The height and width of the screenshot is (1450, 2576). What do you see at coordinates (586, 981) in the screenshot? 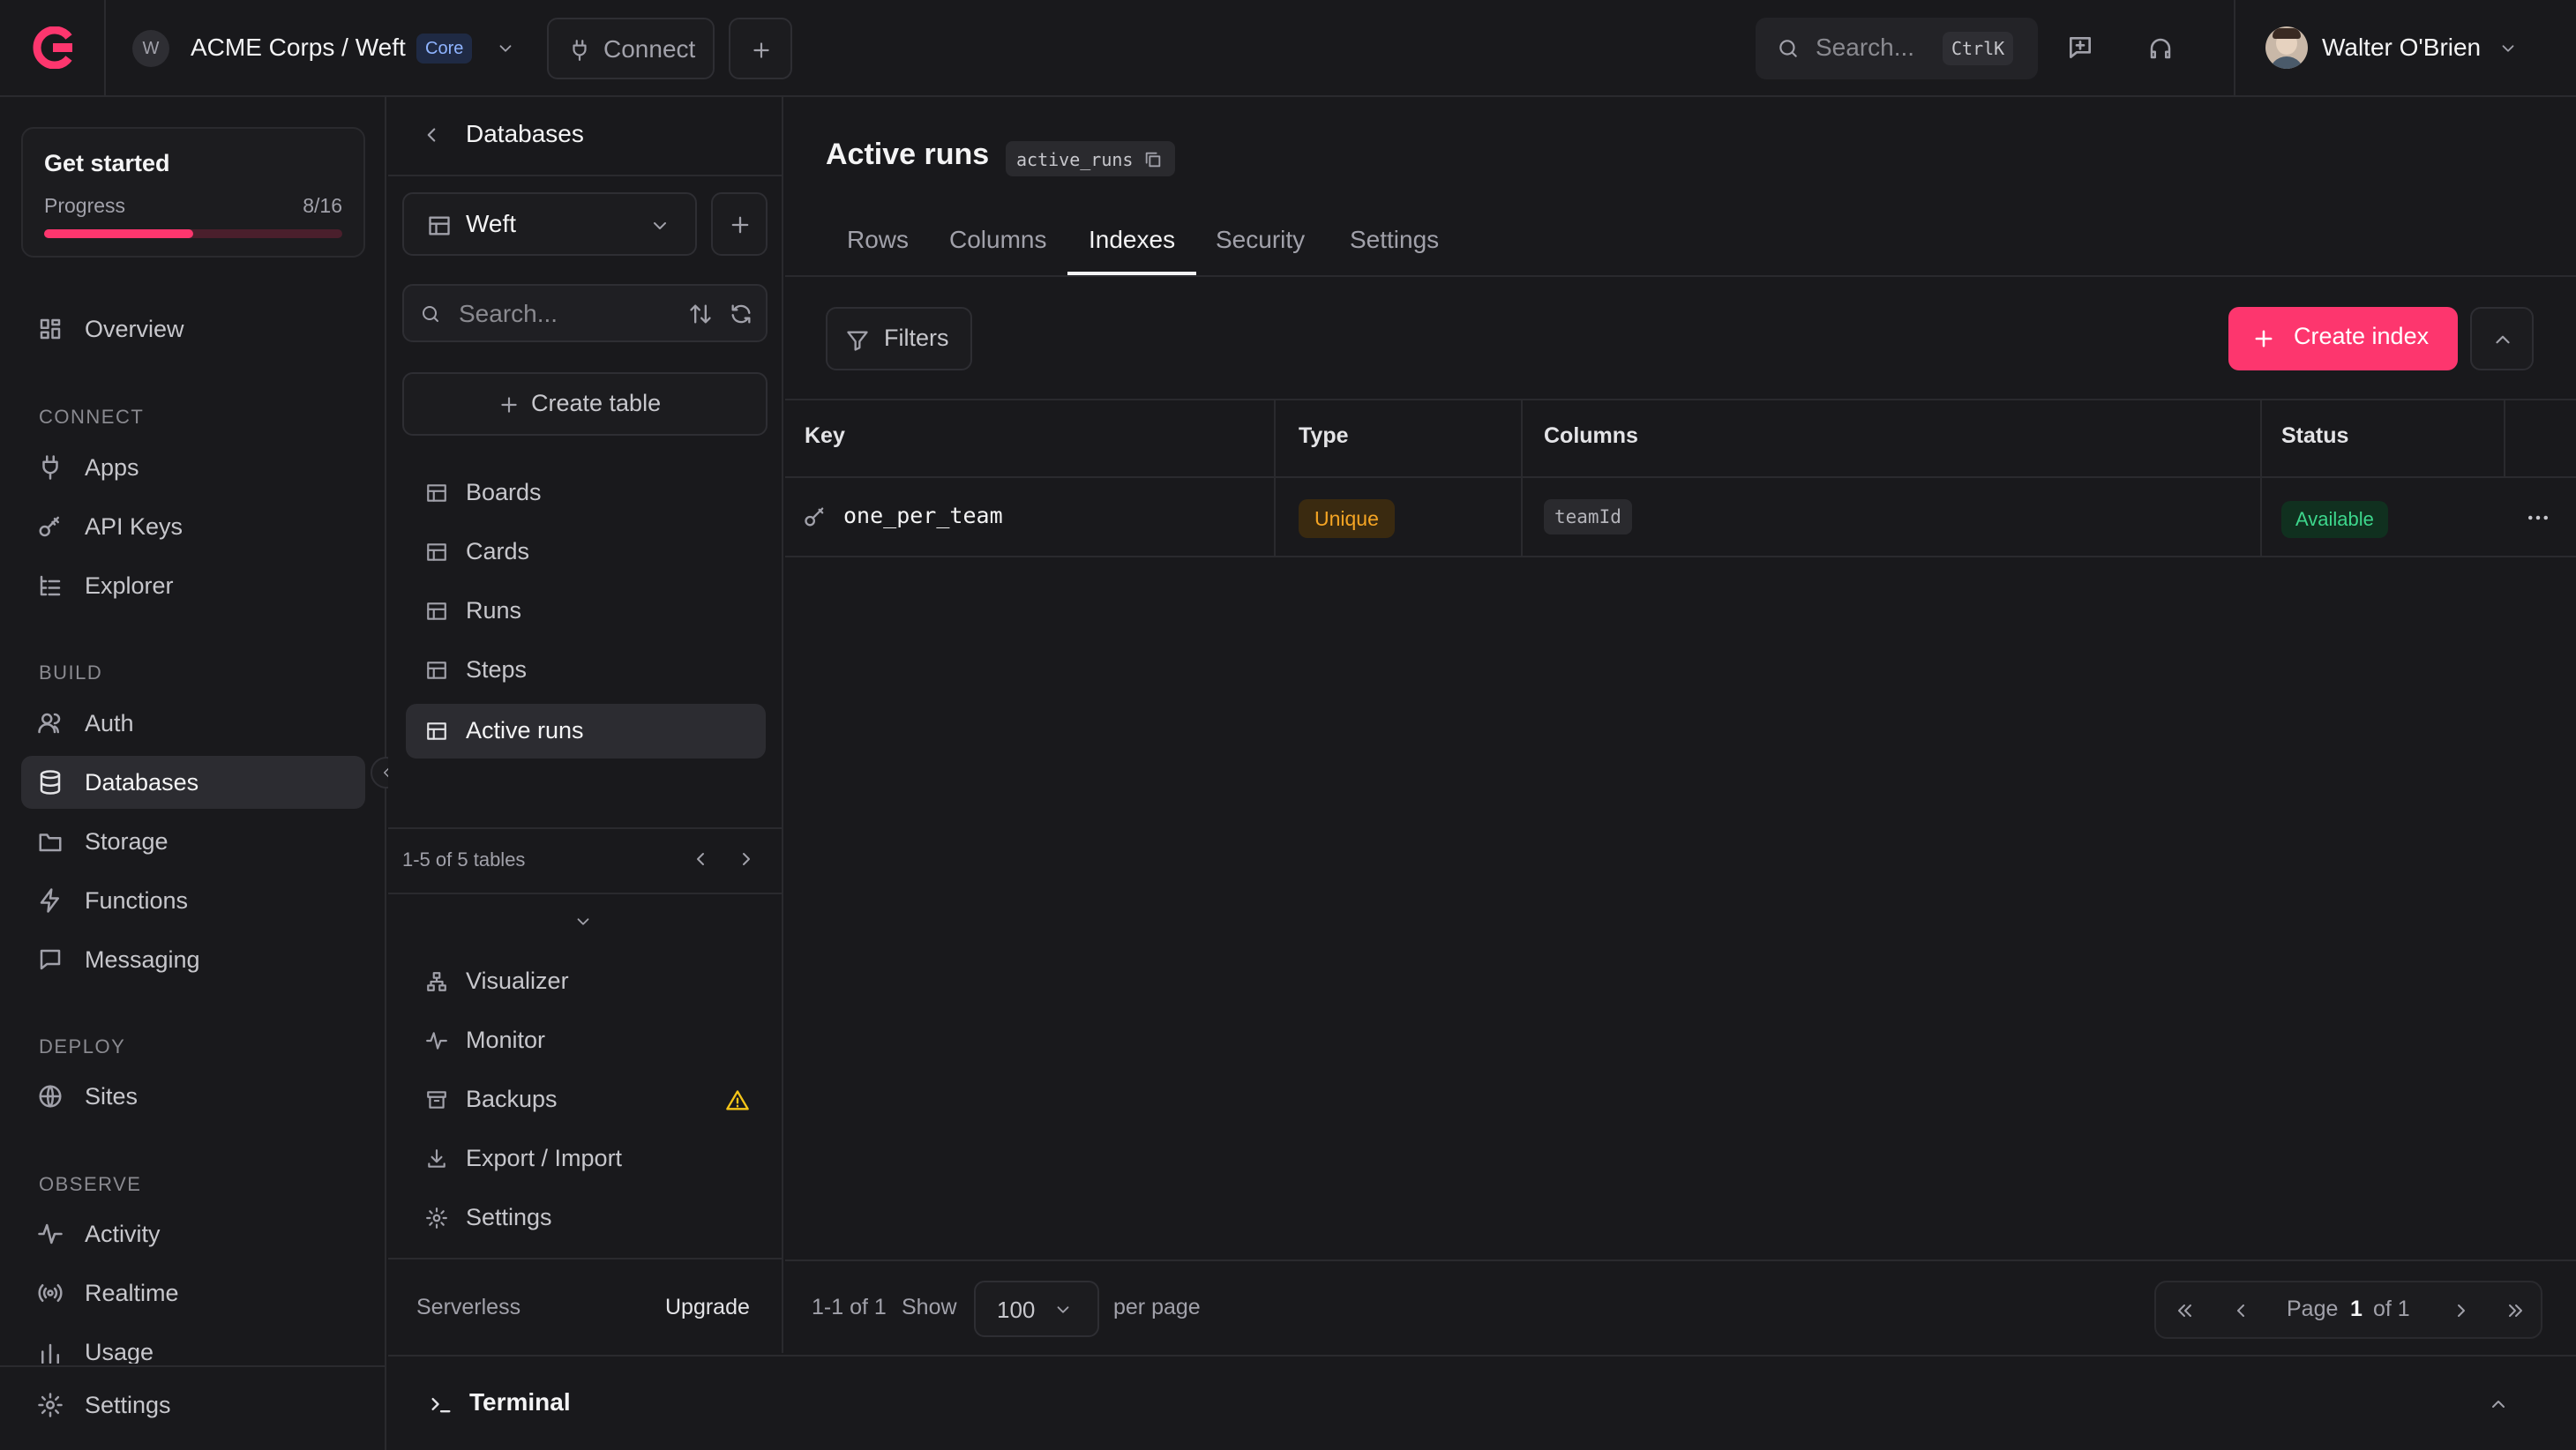
I see `tool-visualizer: Visualizer` at bounding box center [586, 981].